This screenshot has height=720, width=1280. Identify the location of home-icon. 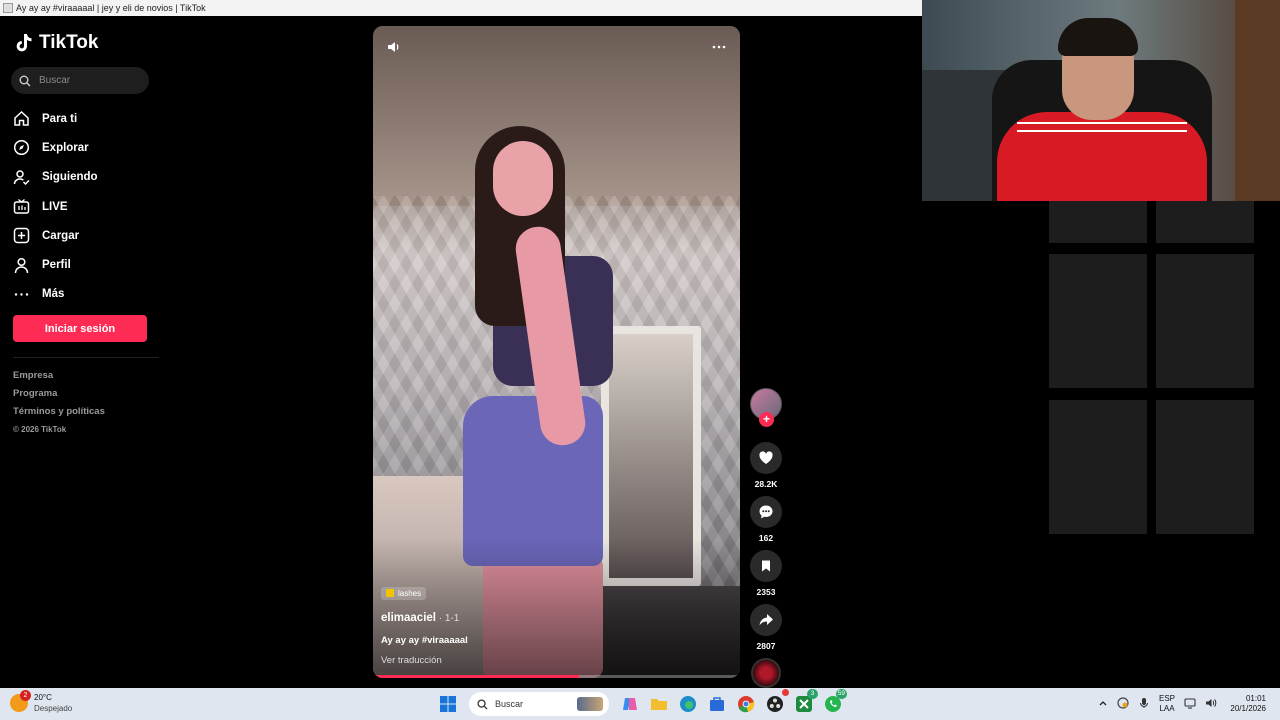
(21, 118).